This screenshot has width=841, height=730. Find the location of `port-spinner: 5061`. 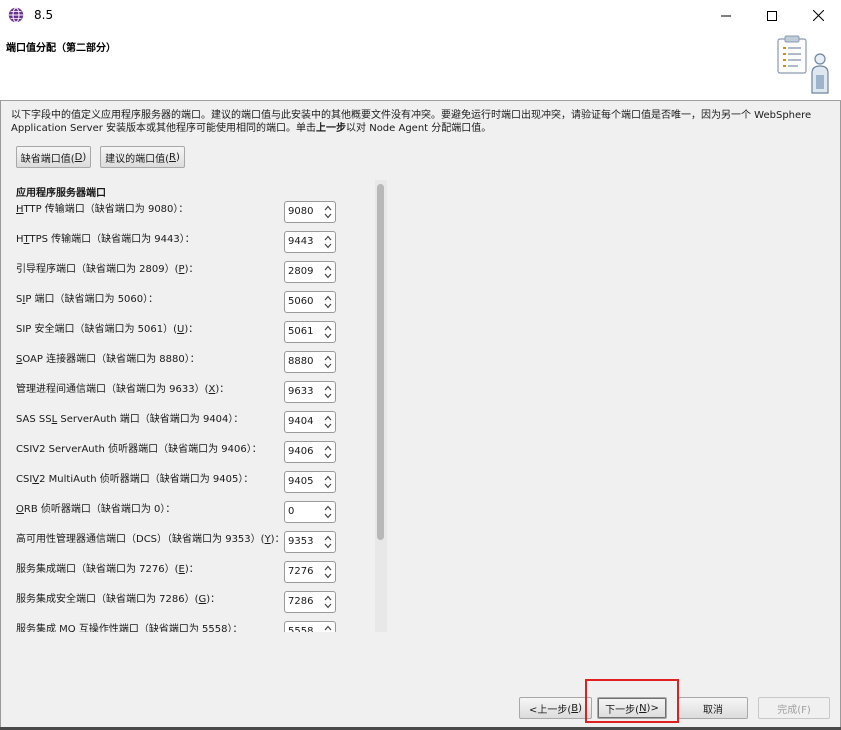

port-spinner: 5061 is located at coordinates (310, 332).